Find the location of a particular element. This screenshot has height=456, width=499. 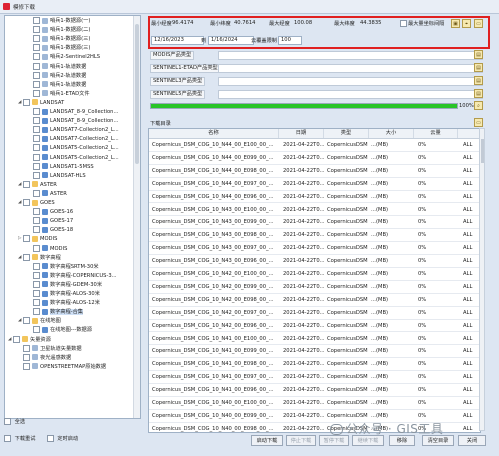

select-all-row: 全选 is located at coordinates (71, 423).